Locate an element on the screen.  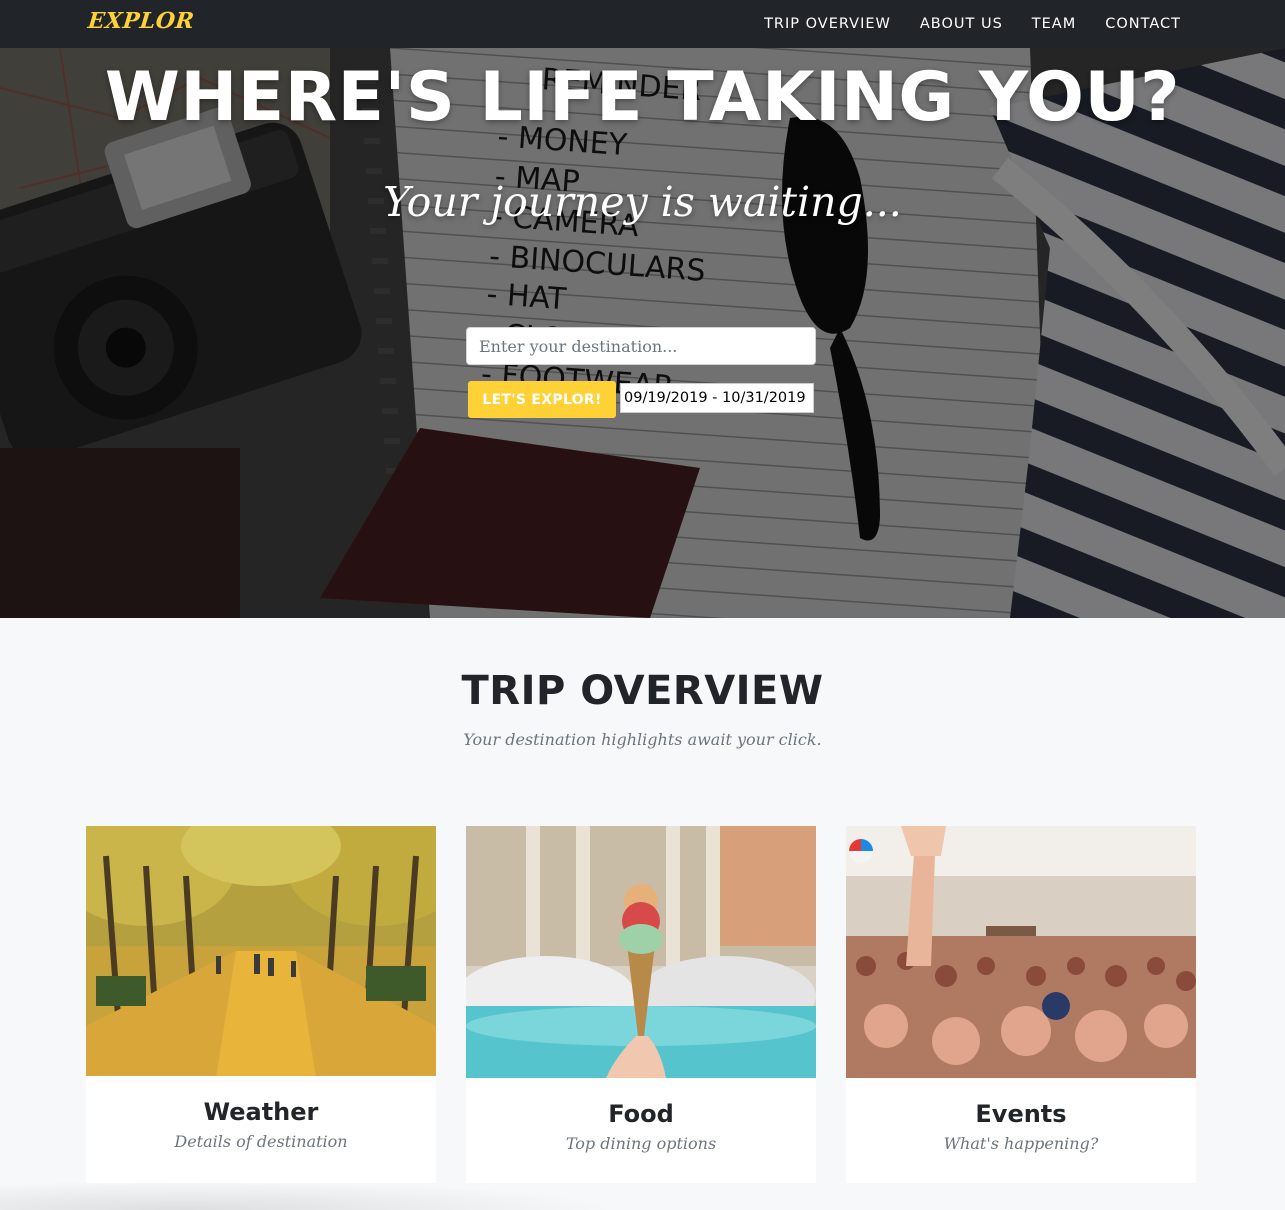
section-title: TRIP OVERVIEW is located at coordinates (642, 691).